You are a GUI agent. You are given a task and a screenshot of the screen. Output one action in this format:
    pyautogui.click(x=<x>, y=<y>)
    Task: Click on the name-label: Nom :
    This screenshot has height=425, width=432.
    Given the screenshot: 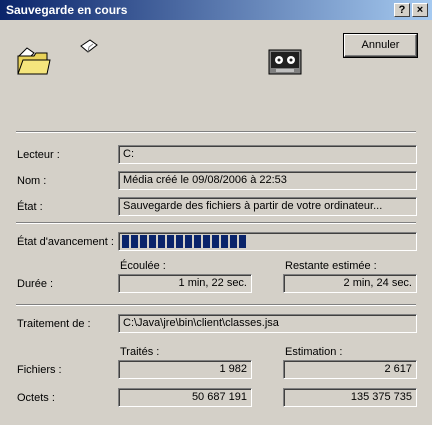 What is the action you would take?
    pyautogui.click(x=32, y=181)
    